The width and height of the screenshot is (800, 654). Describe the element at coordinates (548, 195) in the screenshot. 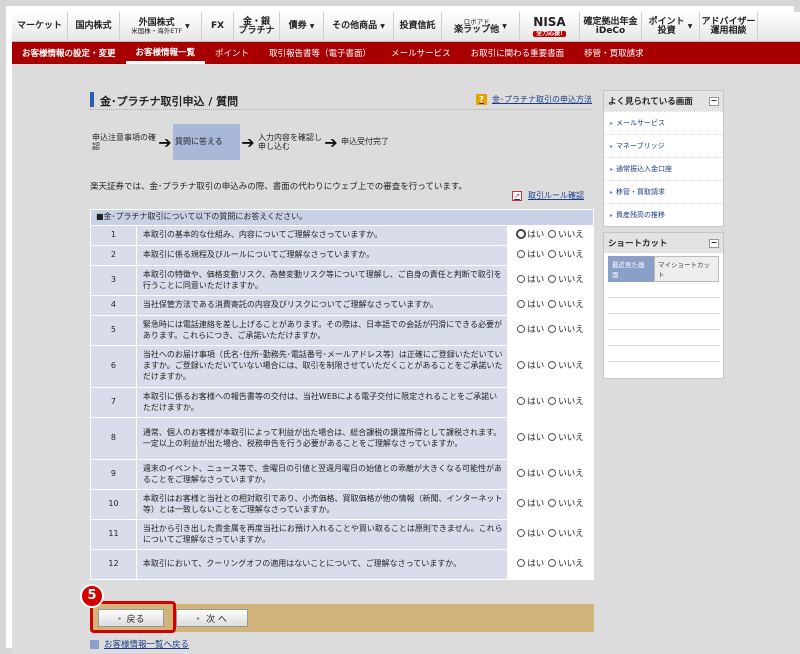

I see `rule-link: ↗ 取引ルール確認` at that location.